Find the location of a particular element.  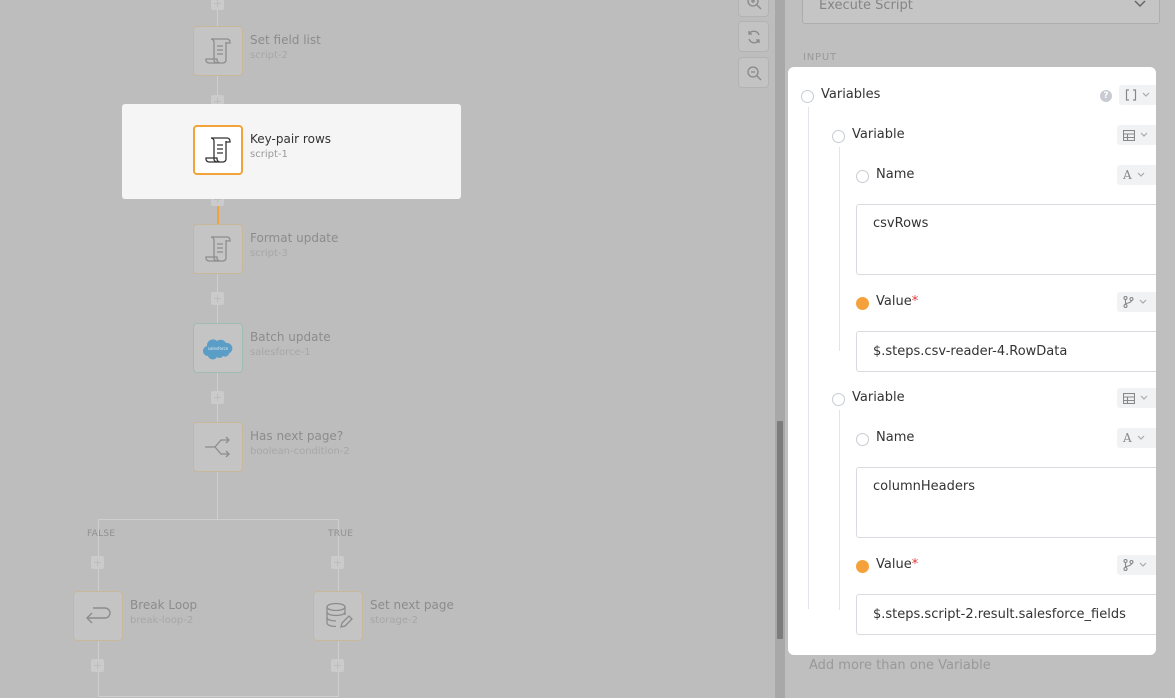

return-arrow-icon is located at coordinates (98, 615).